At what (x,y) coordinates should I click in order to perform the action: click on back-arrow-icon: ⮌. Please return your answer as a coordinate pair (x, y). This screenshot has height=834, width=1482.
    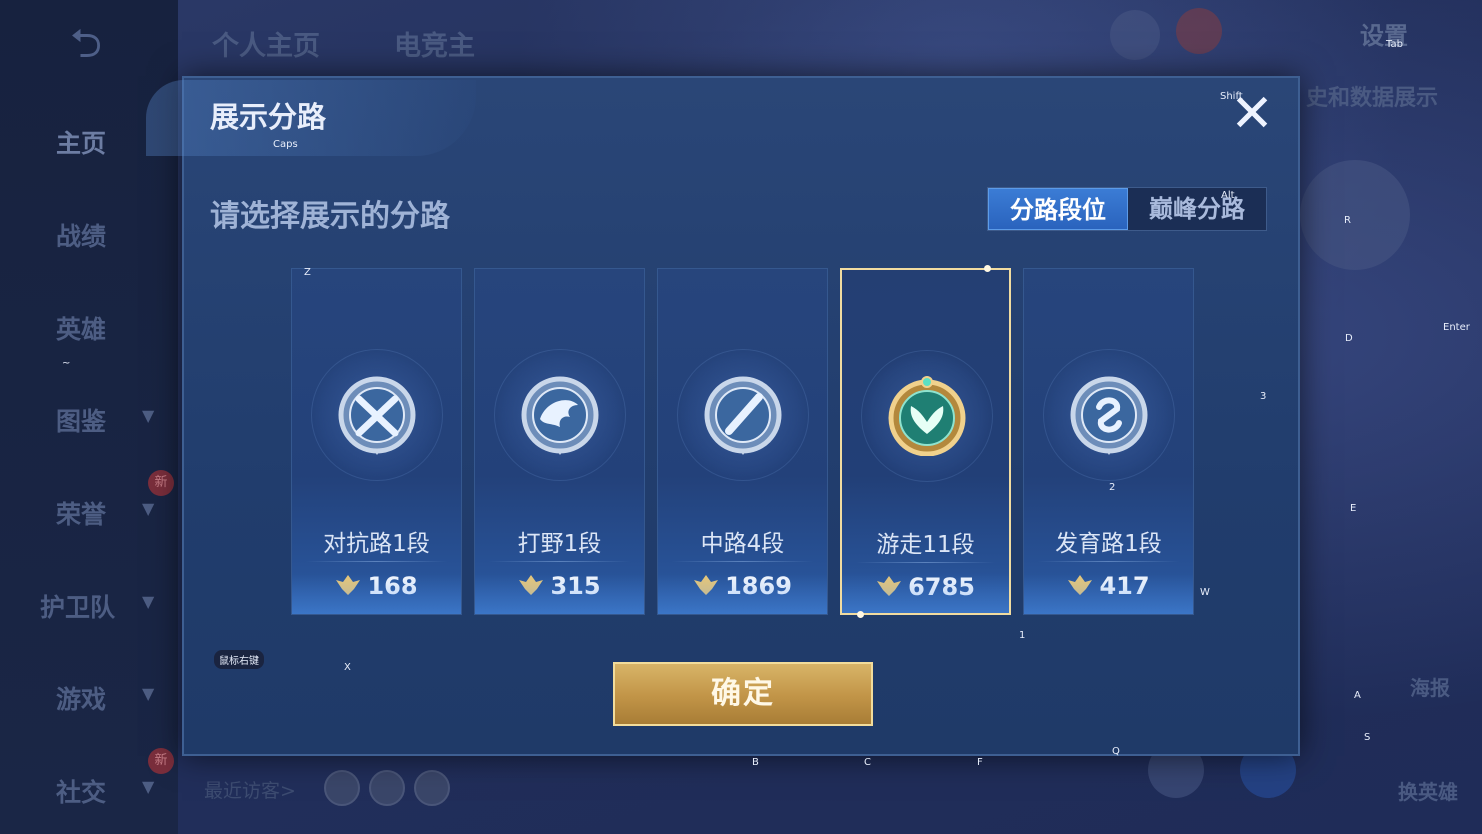
    Looking at the image, I should click on (86, 44).